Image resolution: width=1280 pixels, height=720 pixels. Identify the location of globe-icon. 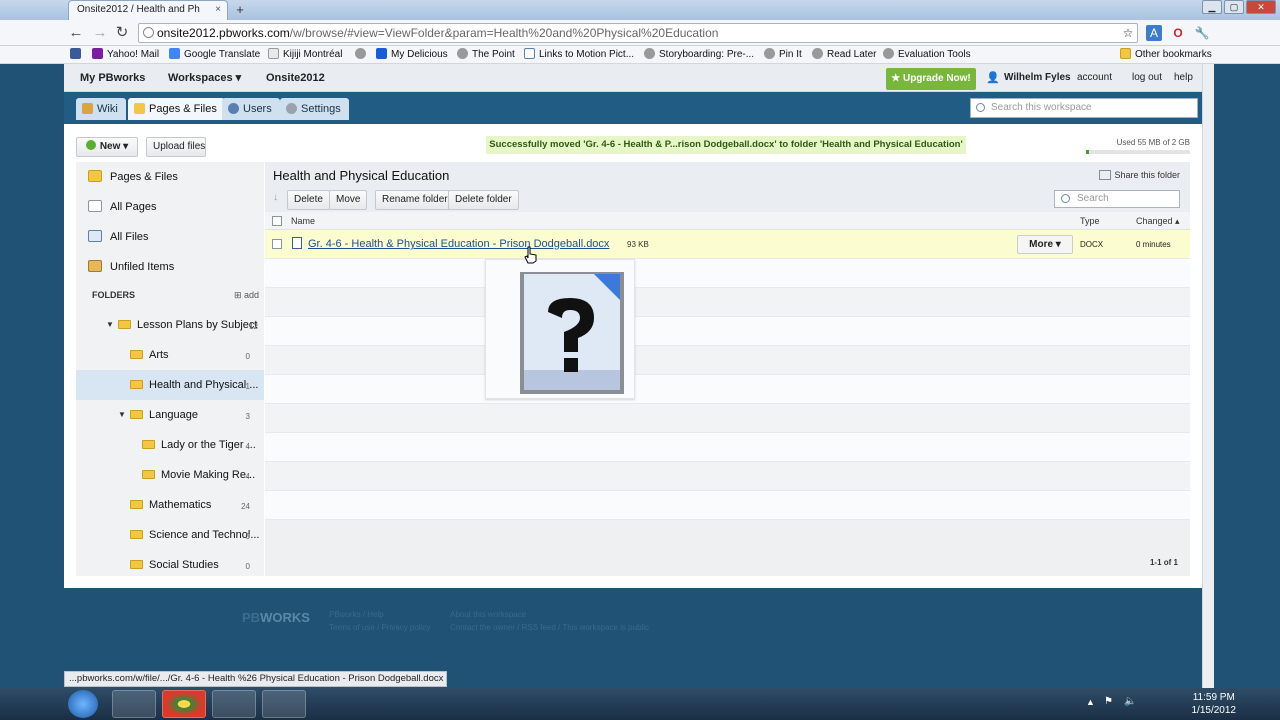
(362, 55).